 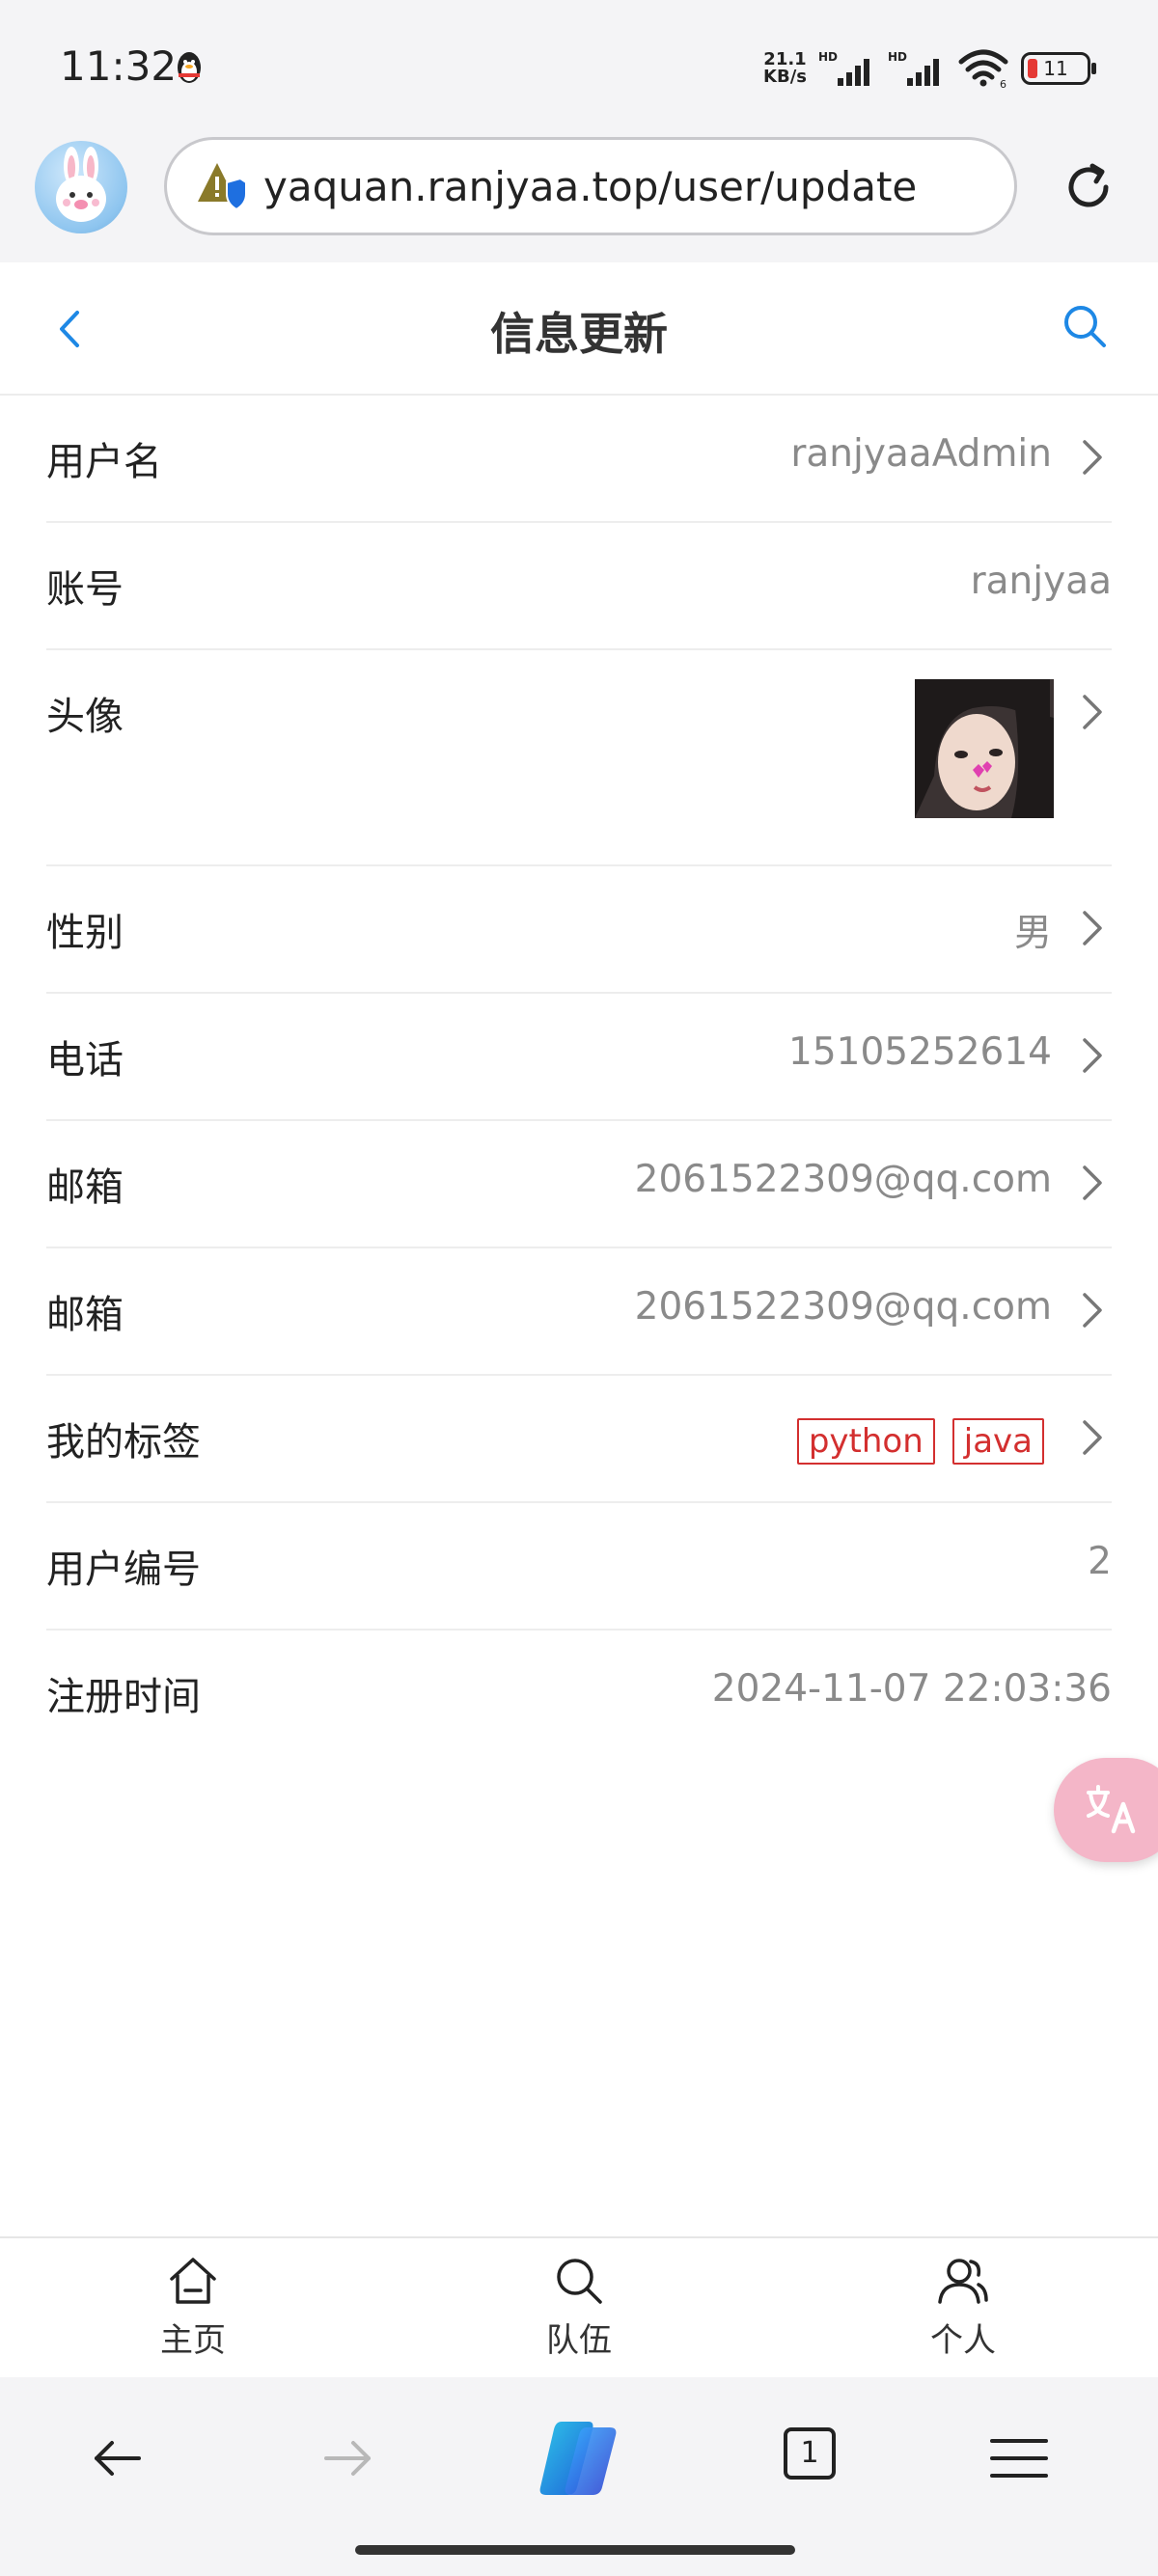 I want to click on field-value: ranjyaaAdmin, so click(x=921, y=454).